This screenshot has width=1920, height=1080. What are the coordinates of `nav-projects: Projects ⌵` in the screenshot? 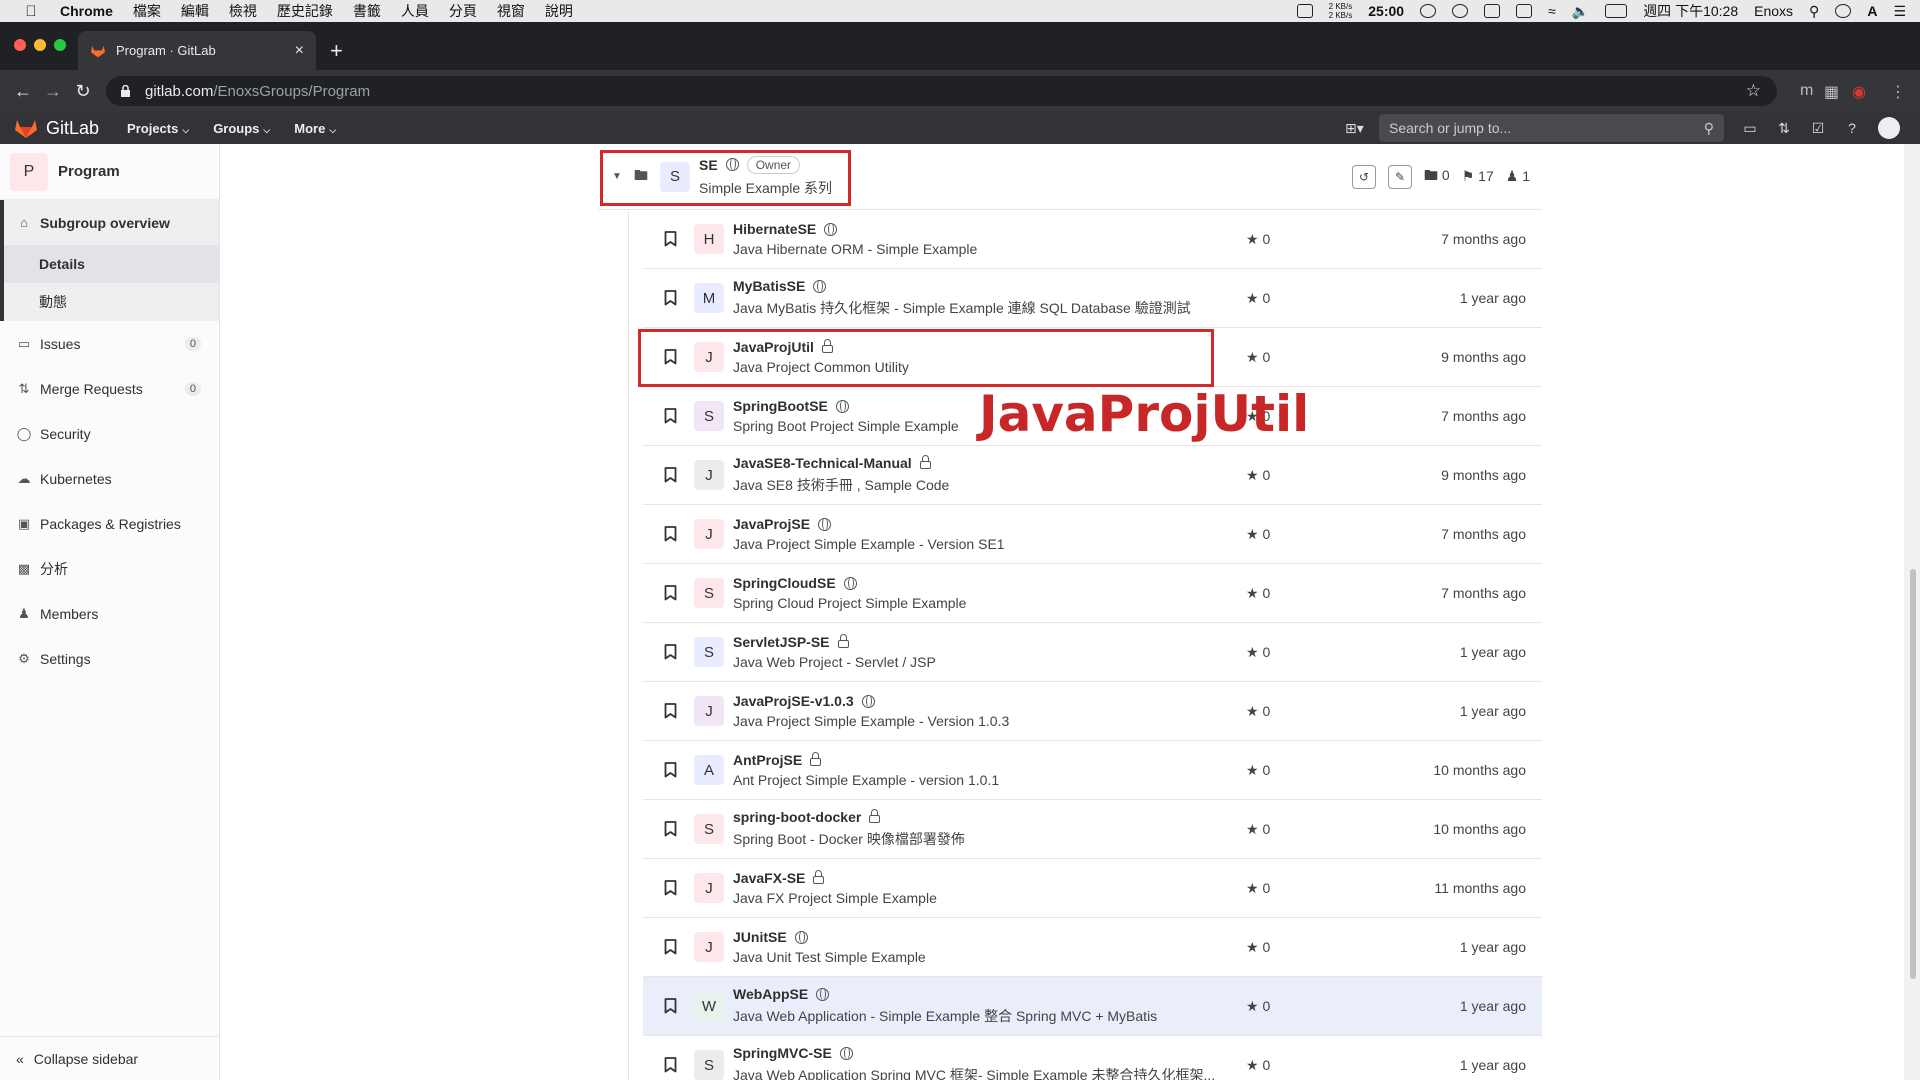 It's located at (158, 128).